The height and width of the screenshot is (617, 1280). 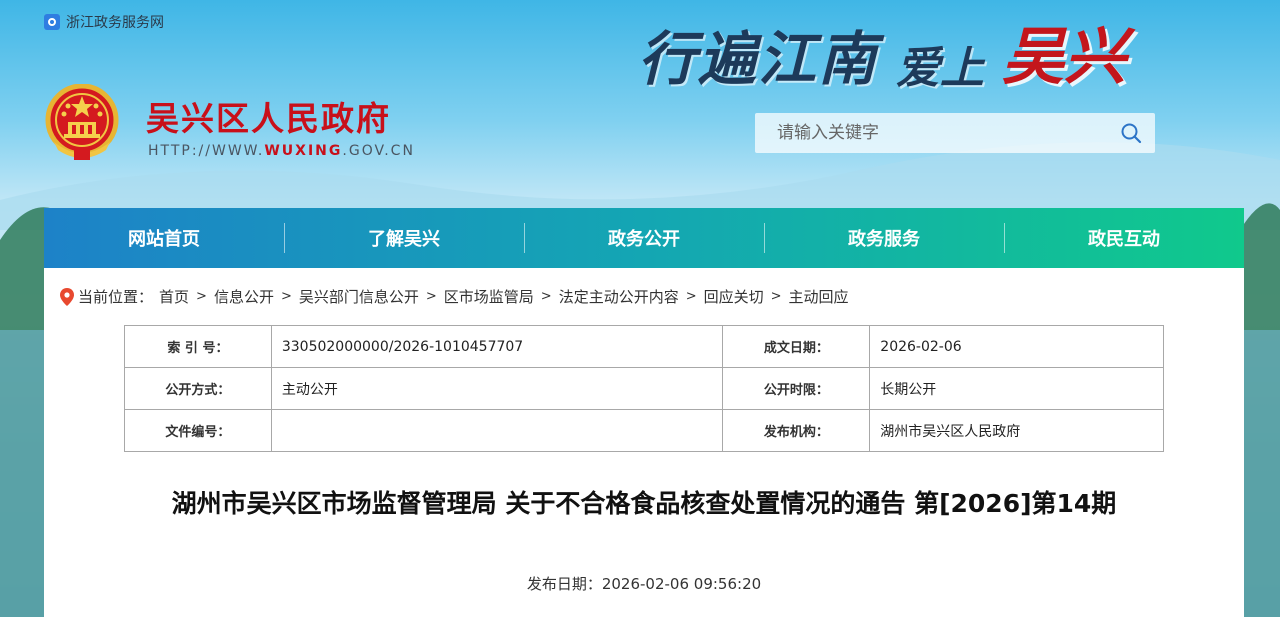 I want to click on slogan-wuxing: 吴兴, so click(x=1064, y=56).